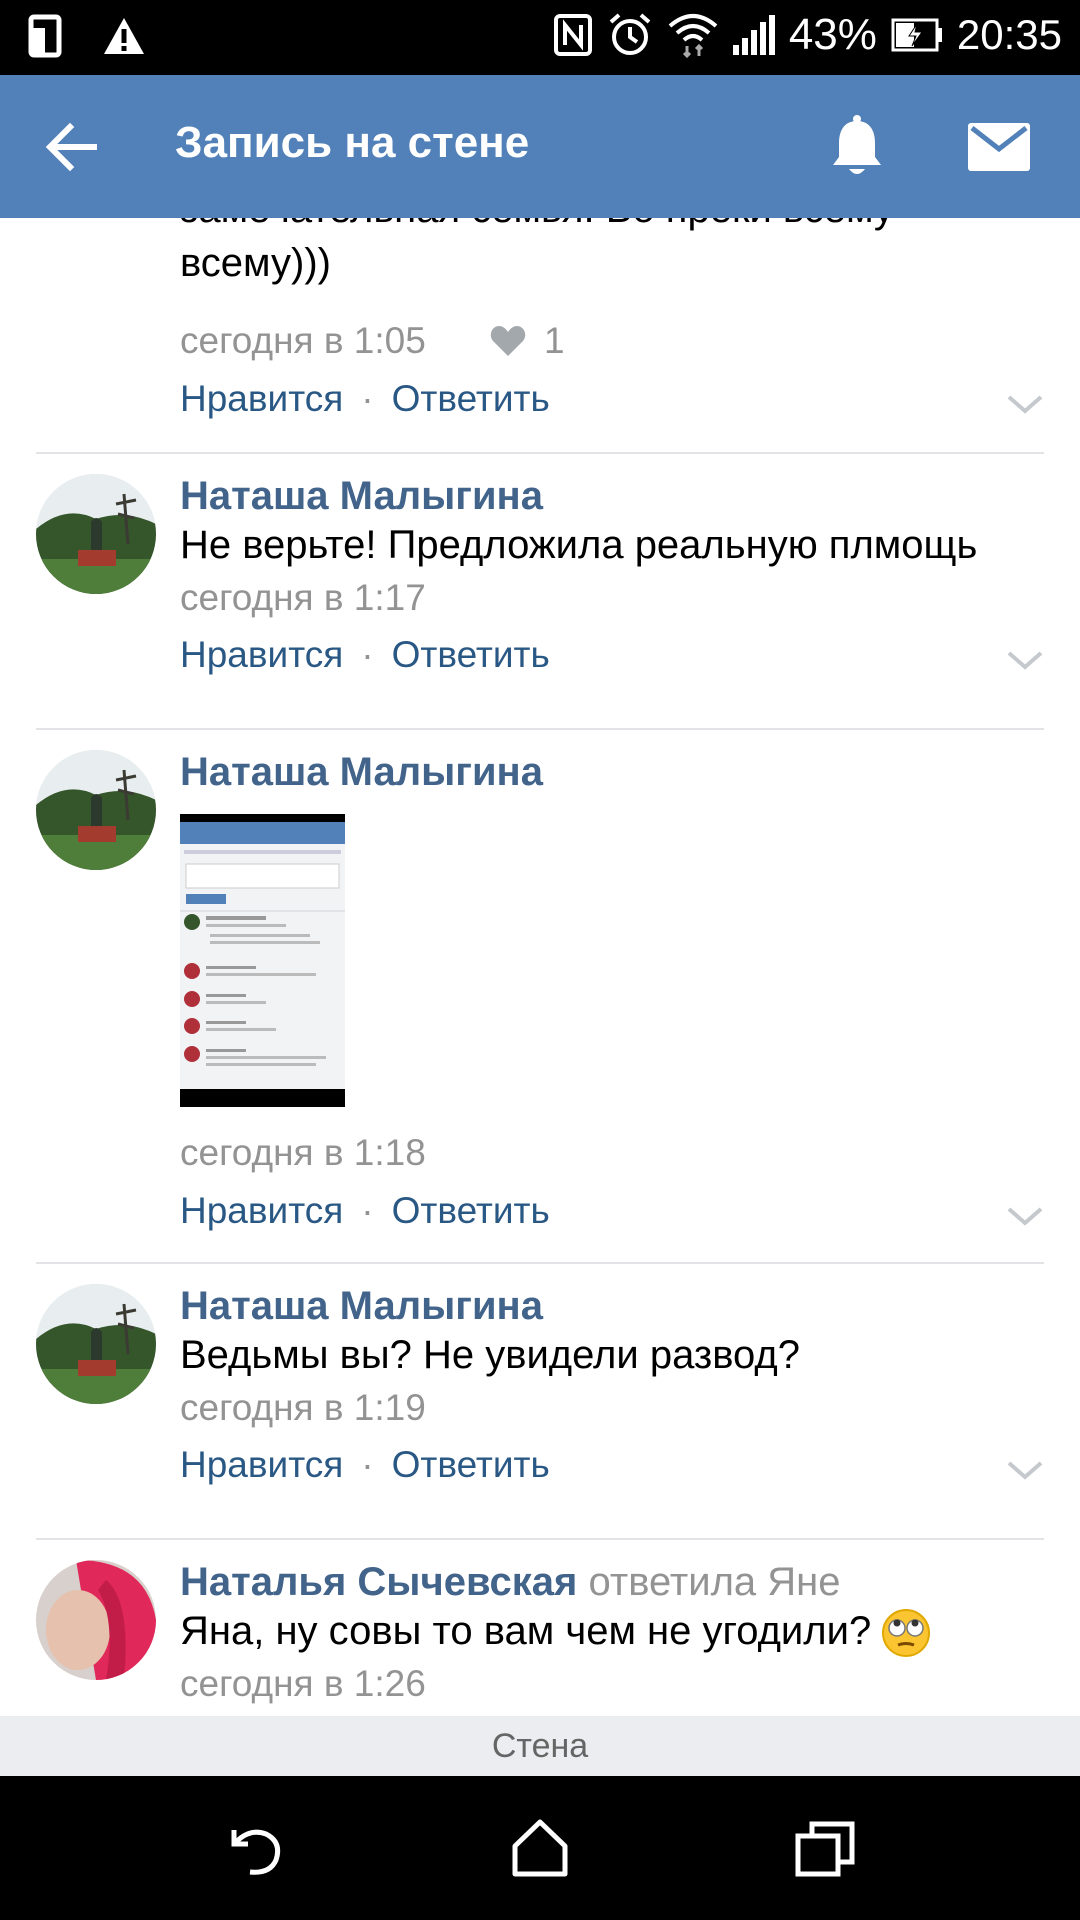  What do you see at coordinates (832, 34) in the screenshot?
I see `battery-percent: 43%` at bounding box center [832, 34].